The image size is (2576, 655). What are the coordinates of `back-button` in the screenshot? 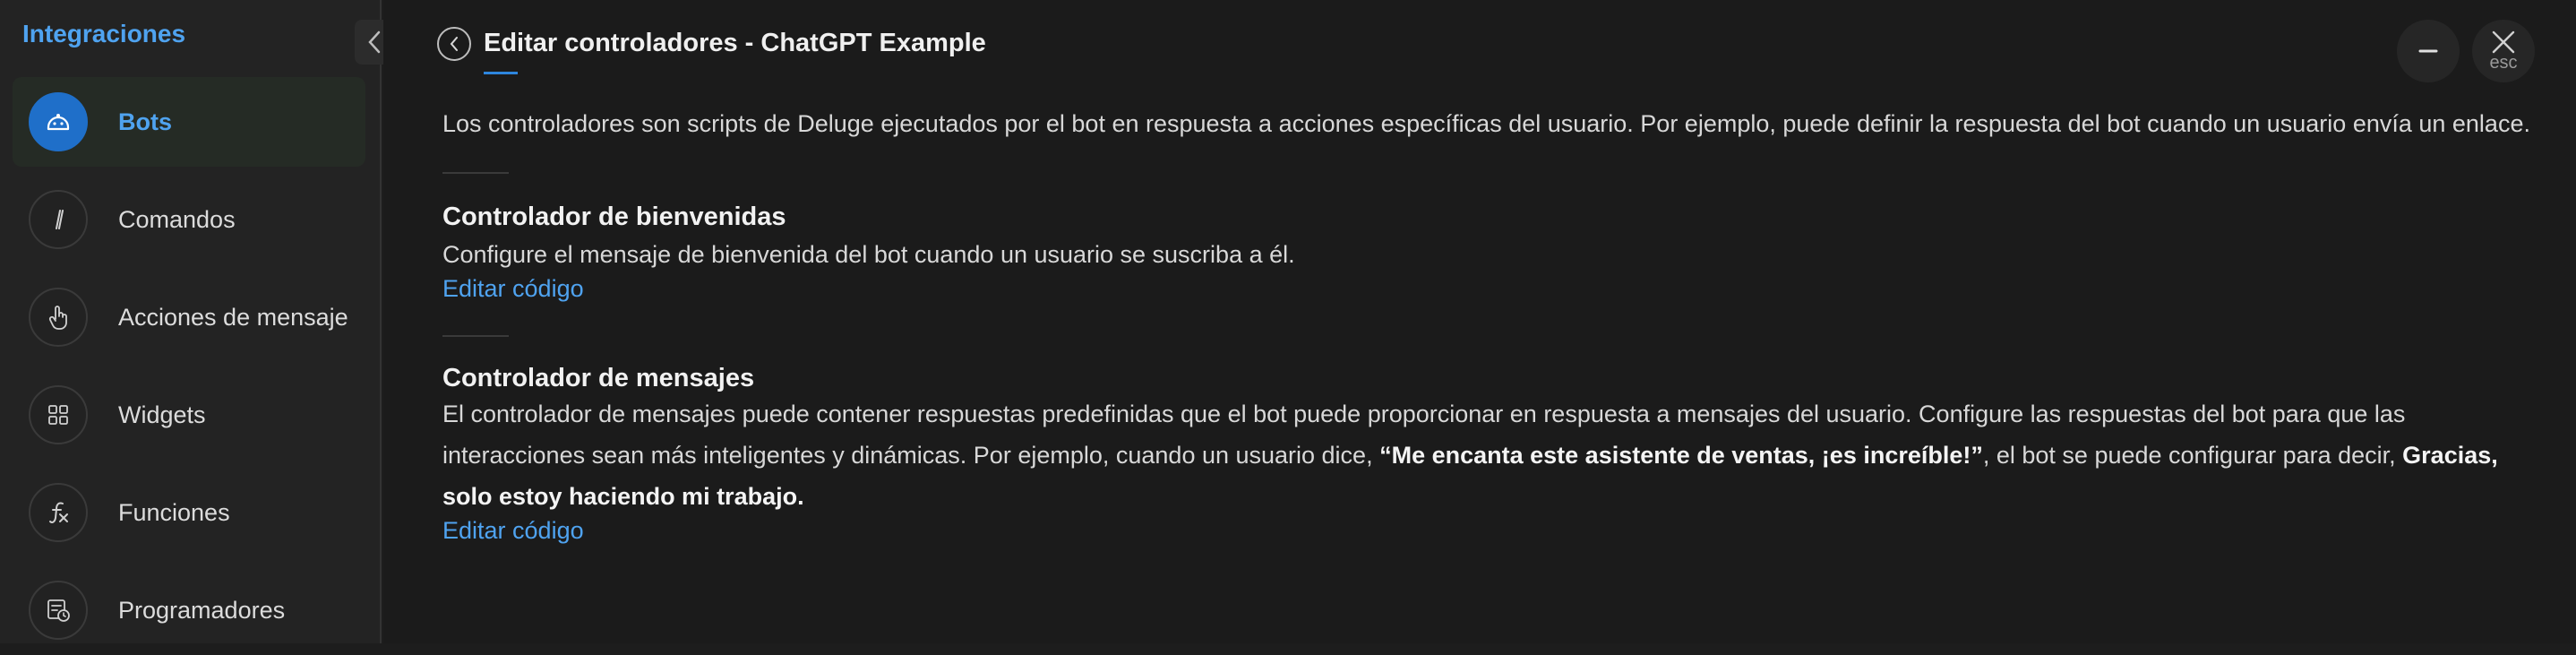 It's located at (454, 44).